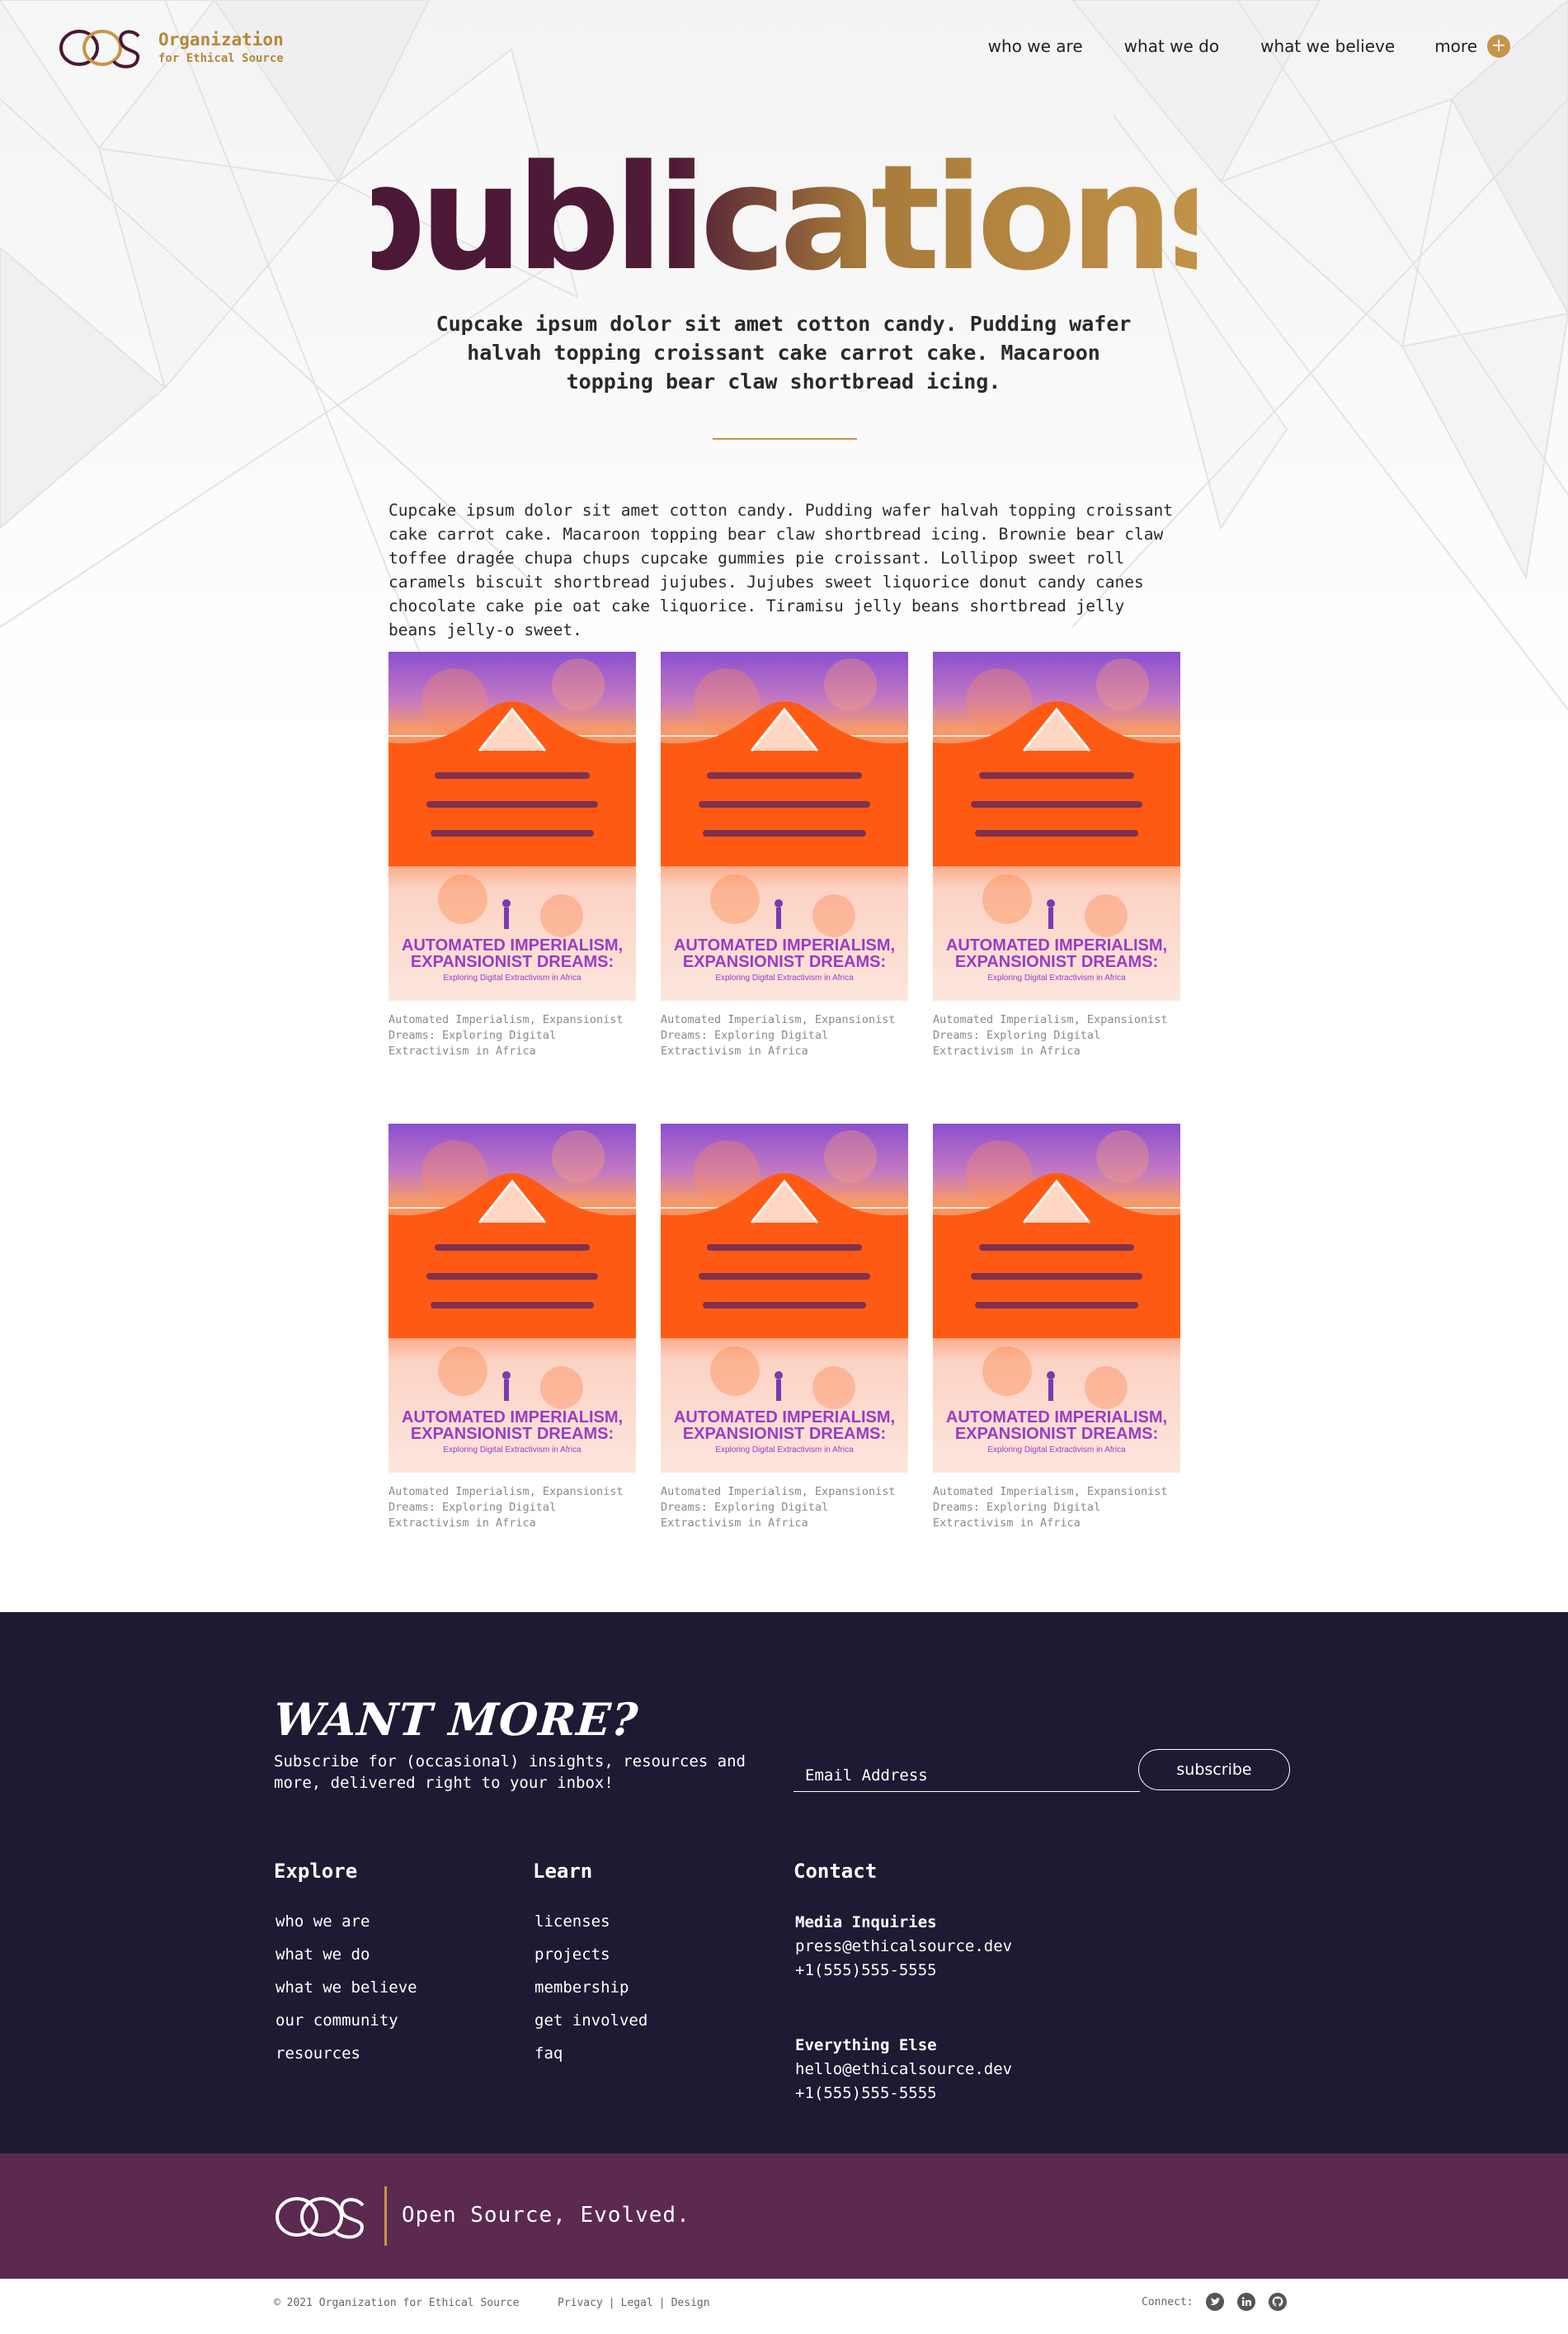  I want to click on nav-more: more +, so click(1472, 46).